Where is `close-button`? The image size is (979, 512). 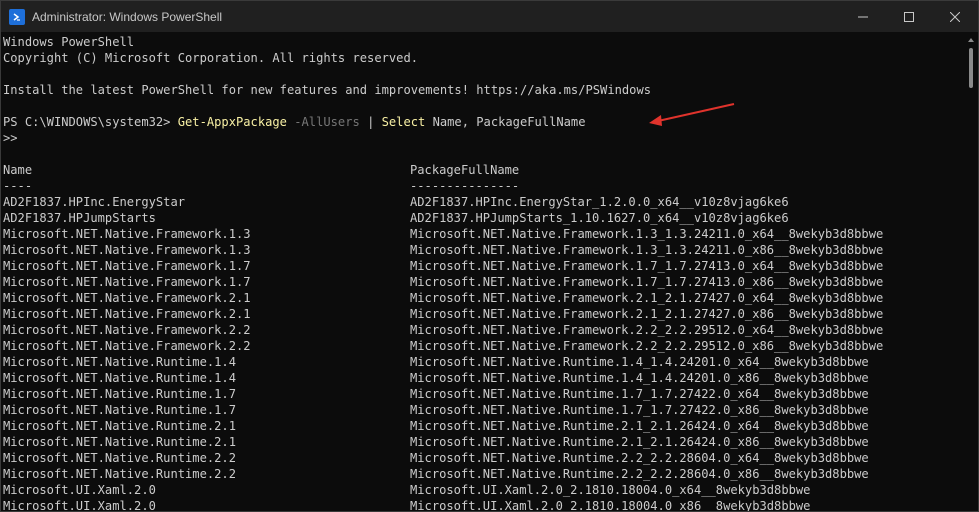 close-button is located at coordinates (955, 16).